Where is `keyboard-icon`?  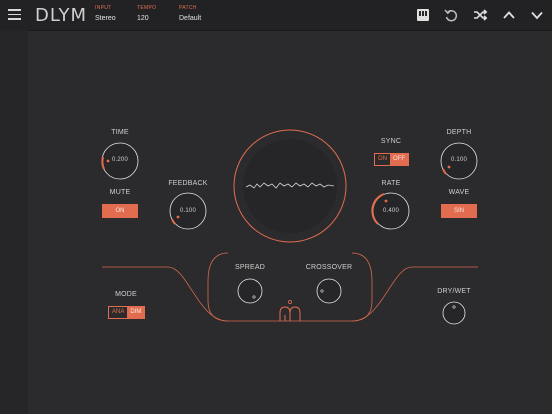
keyboard-icon is located at coordinates (423, 15).